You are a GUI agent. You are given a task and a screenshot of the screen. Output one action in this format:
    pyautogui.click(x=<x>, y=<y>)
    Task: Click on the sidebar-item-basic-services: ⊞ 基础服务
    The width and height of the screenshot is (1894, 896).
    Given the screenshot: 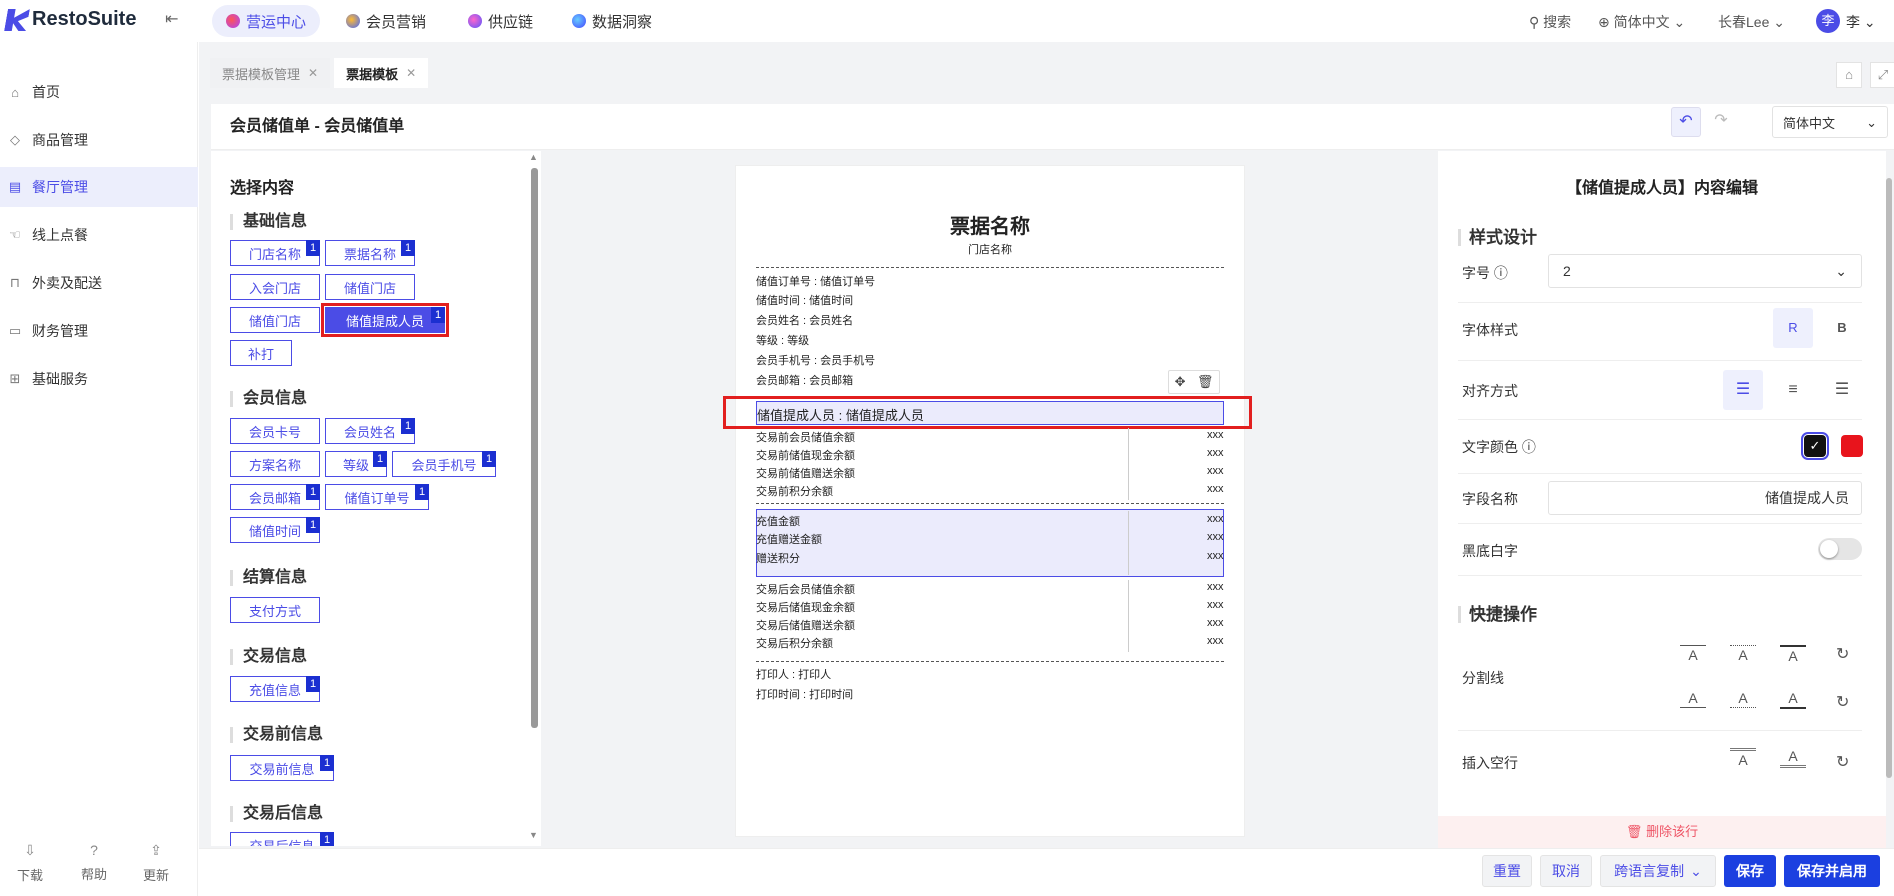 What is the action you would take?
    pyautogui.click(x=99, y=379)
    